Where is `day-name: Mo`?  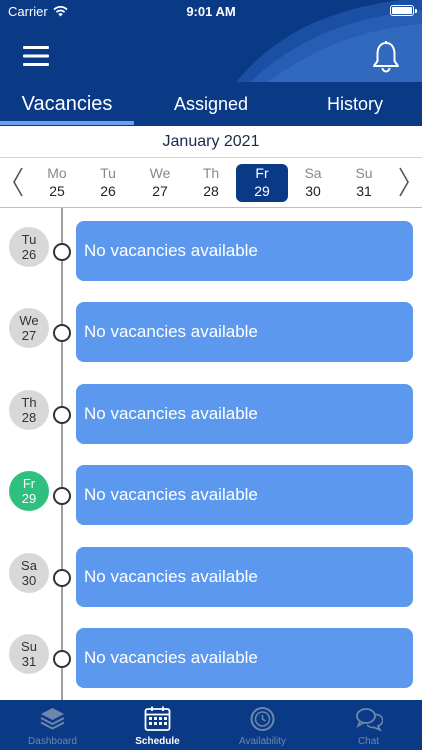
day-name: Mo is located at coordinates (57, 173).